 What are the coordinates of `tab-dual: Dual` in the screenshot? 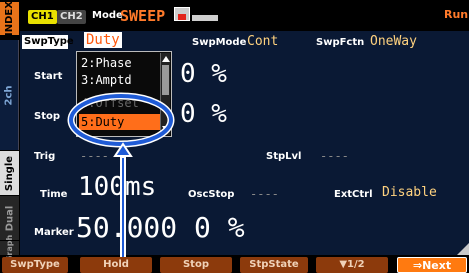 It's located at (9, 218).